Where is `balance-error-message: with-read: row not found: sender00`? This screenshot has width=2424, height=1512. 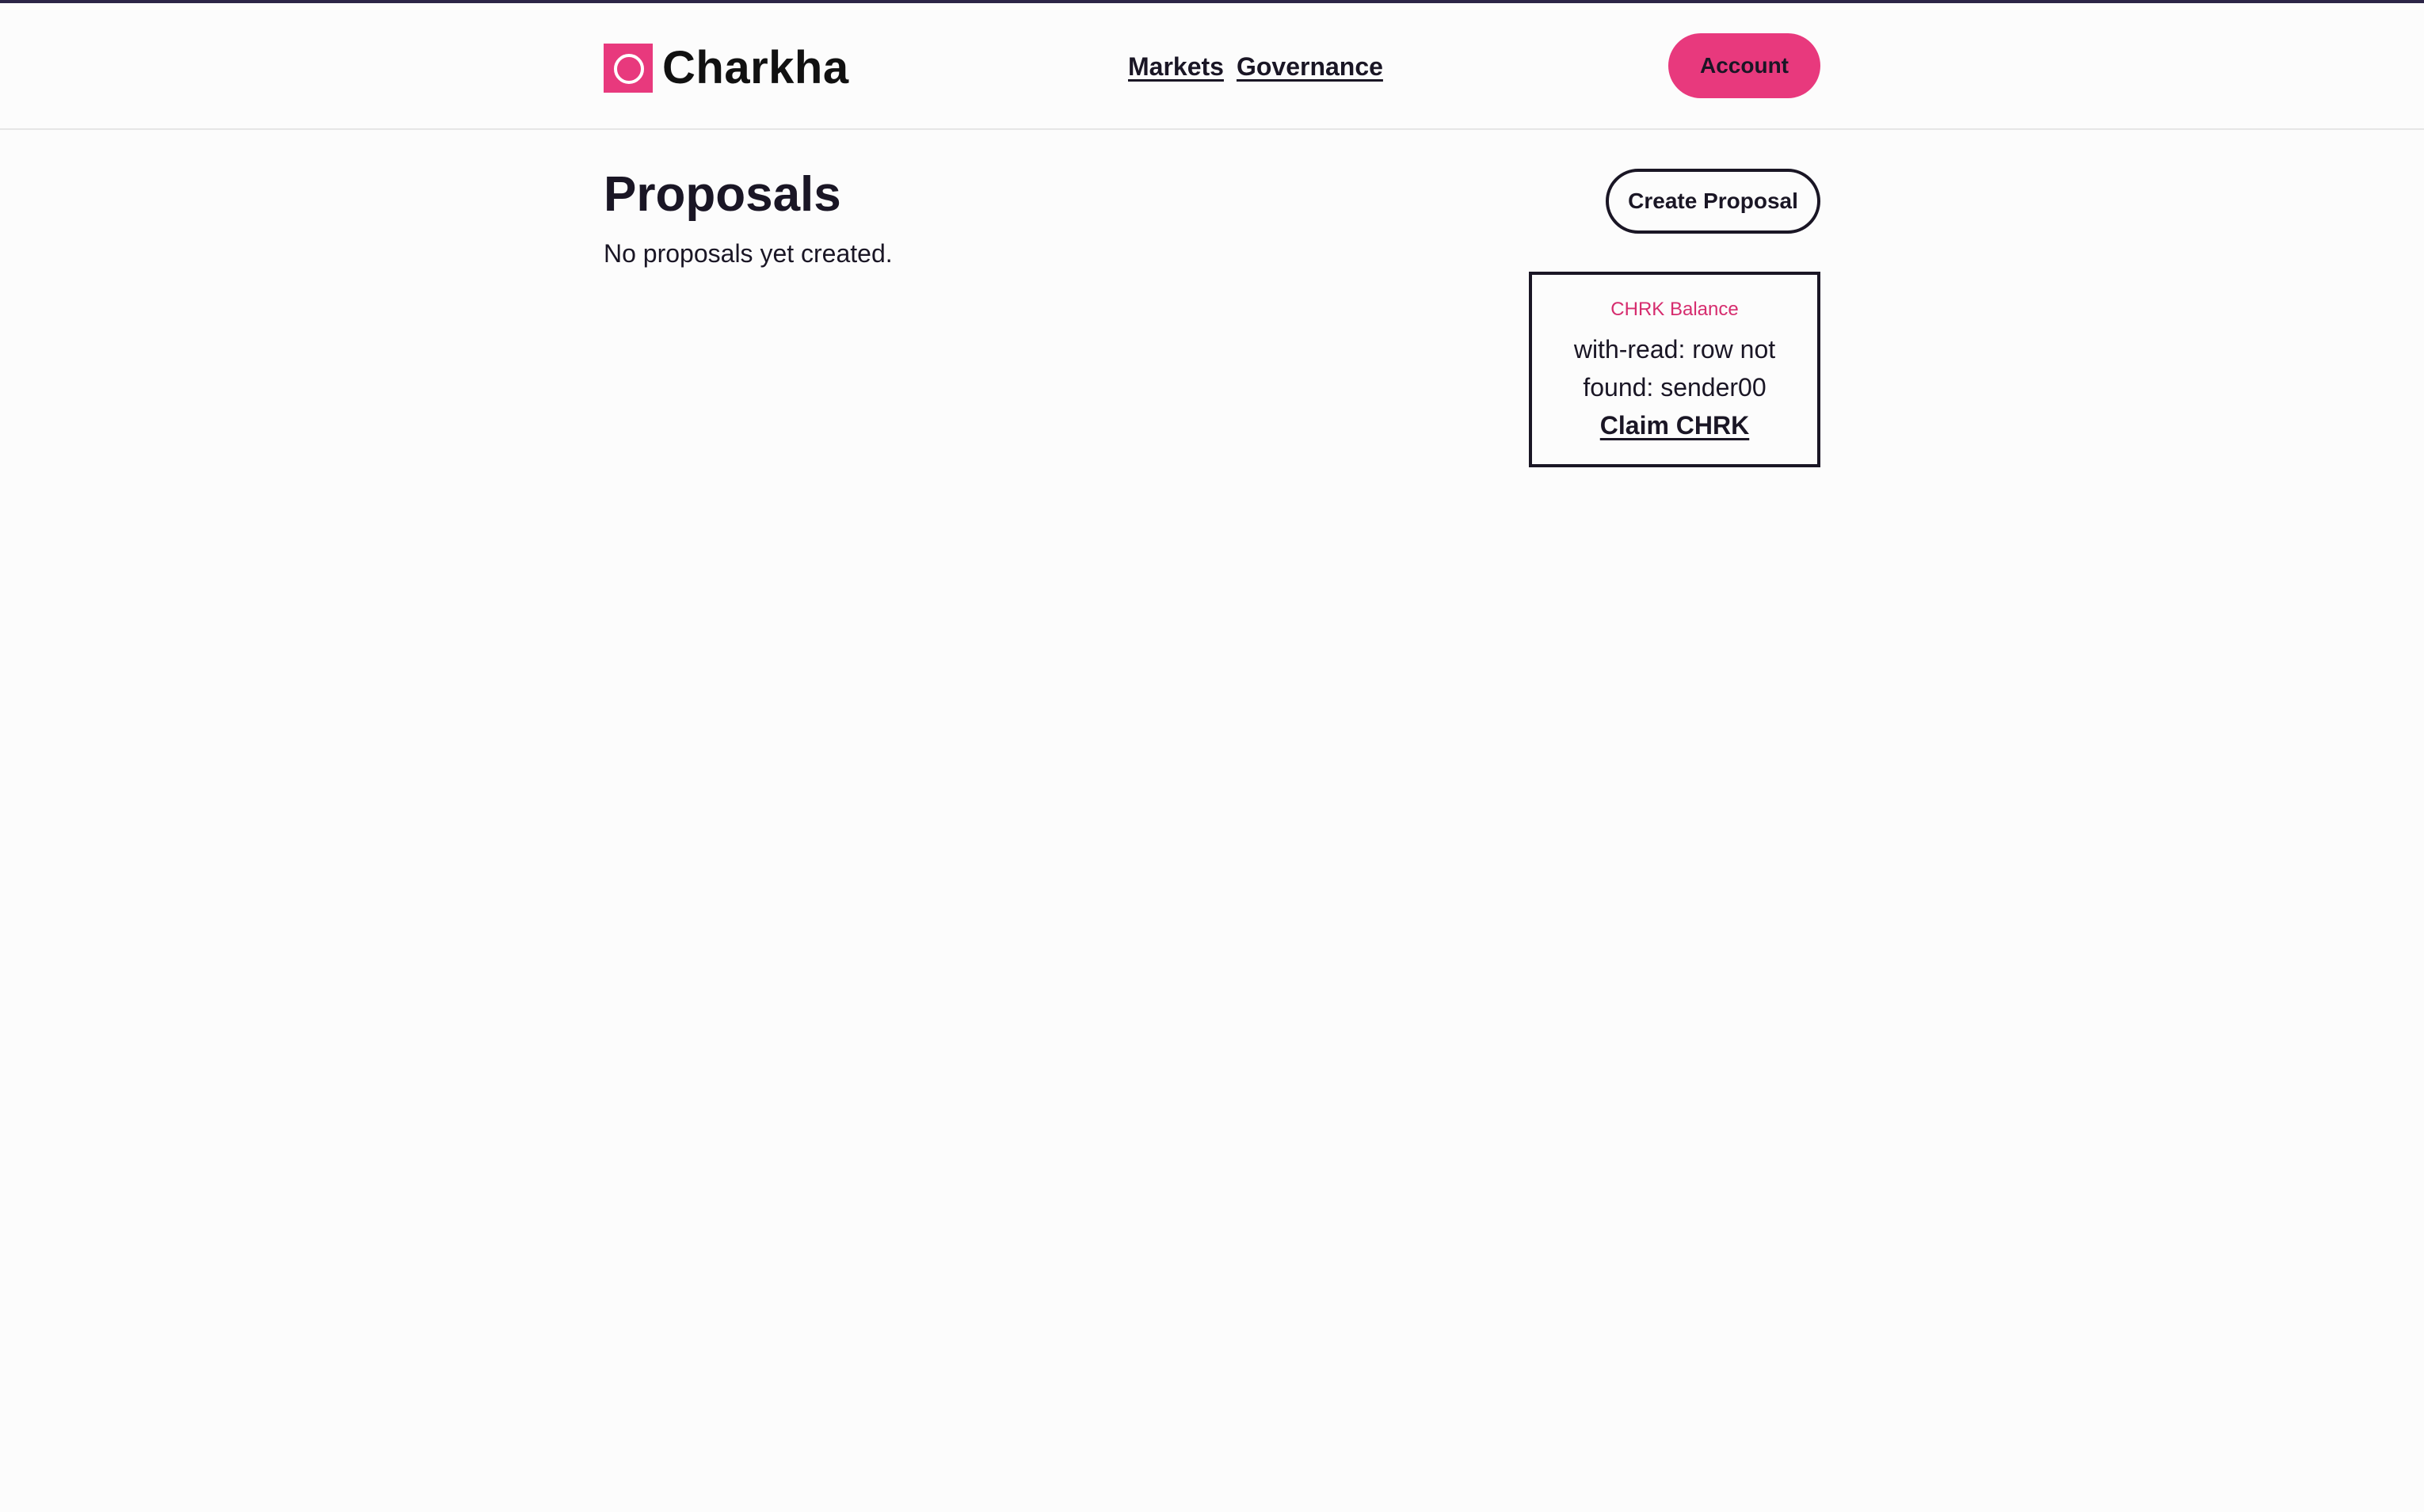
balance-error-message: with-read: row not found: sender00 is located at coordinates (1674, 368).